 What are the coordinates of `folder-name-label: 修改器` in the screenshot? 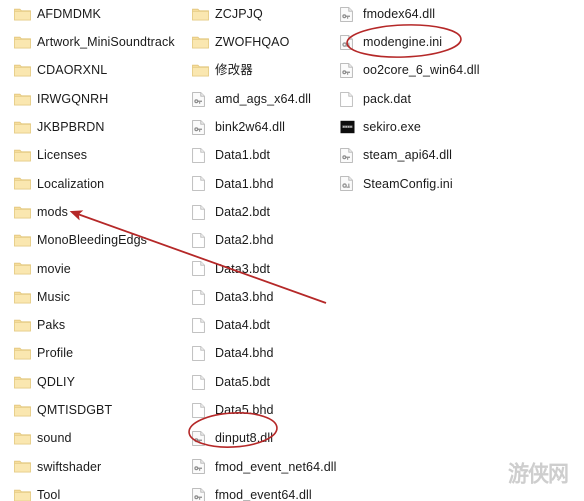 It's located at (234, 70).